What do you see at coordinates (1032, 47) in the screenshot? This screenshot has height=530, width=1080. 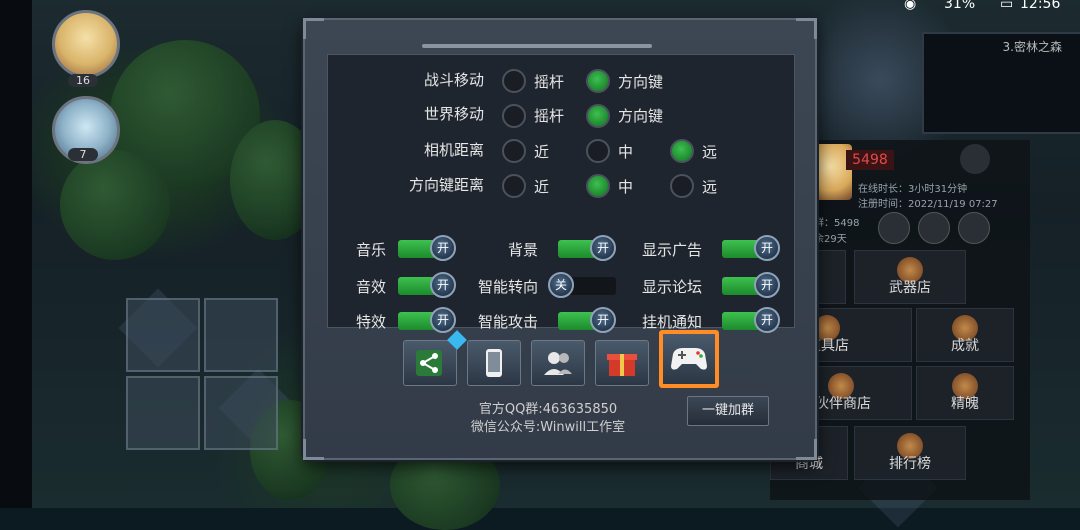 I see `location-name: 3.密林之森` at bounding box center [1032, 47].